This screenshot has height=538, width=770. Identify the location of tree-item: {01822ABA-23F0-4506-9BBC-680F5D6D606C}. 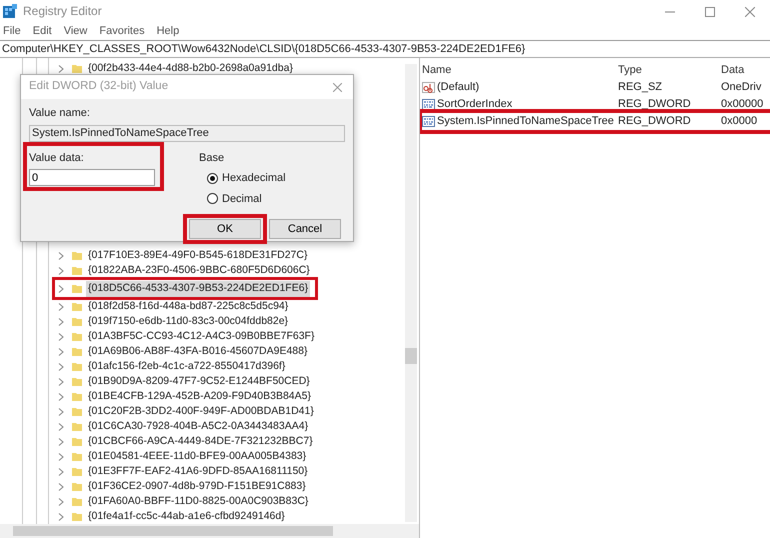
(199, 271).